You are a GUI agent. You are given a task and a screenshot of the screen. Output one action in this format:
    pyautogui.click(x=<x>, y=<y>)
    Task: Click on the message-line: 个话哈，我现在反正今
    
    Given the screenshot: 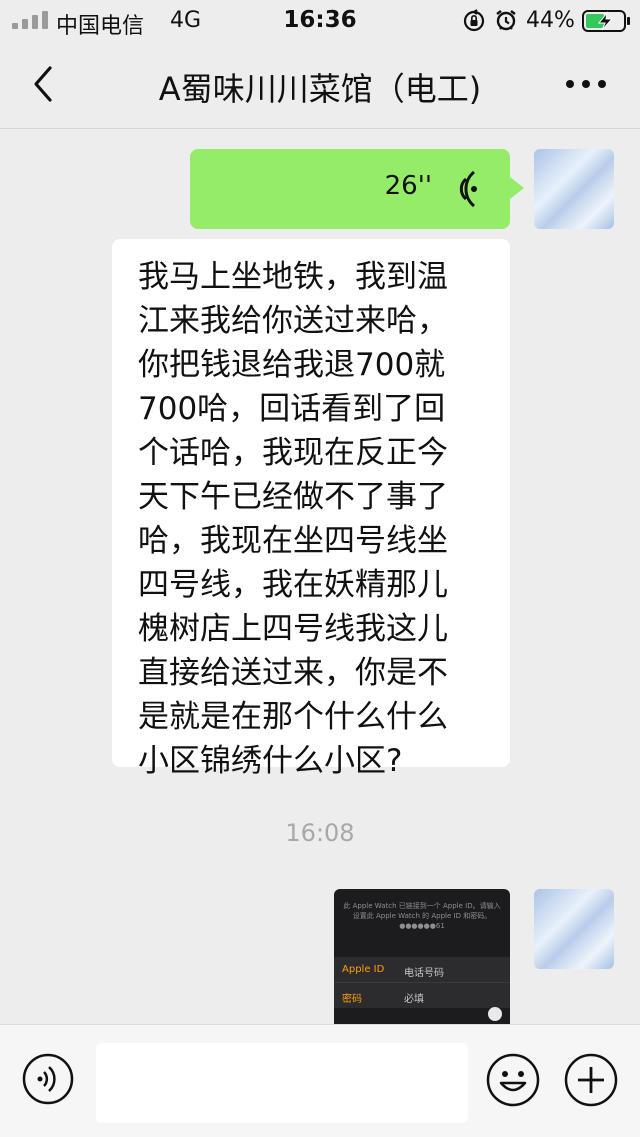 What is the action you would take?
    pyautogui.click(x=293, y=453)
    